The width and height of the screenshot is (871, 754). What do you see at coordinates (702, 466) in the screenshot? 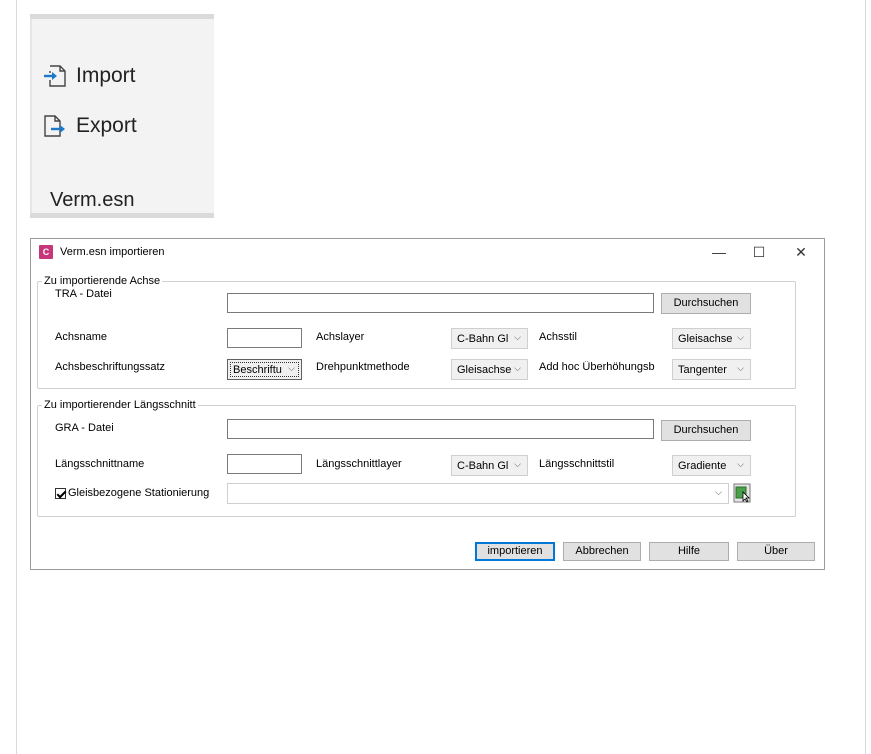
I see `laengsschnittstil-value: Gradiente` at bounding box center [702, 466].